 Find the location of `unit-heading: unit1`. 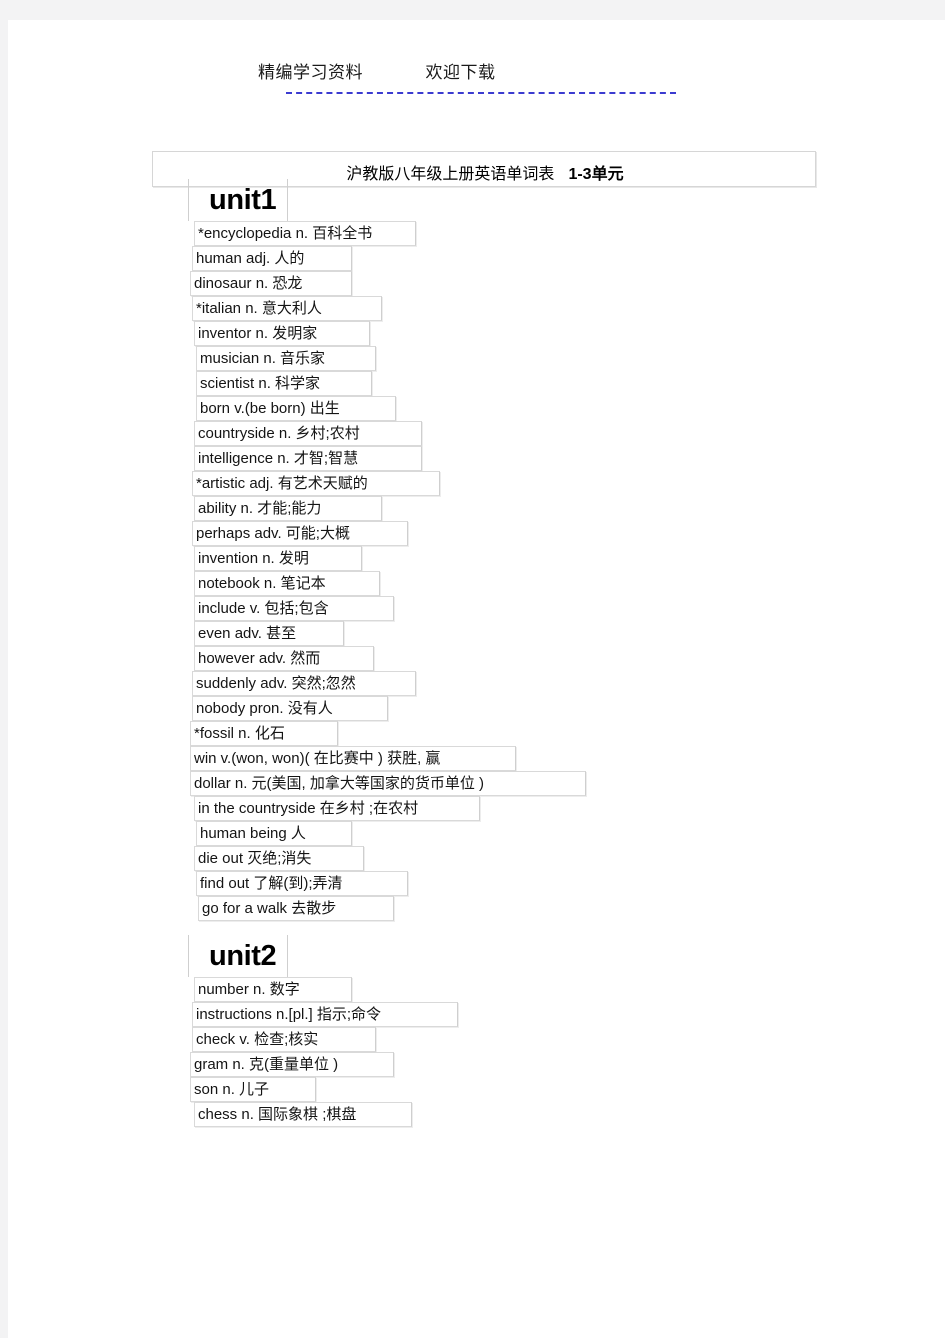

unit-heading: unit1 is located at coordinates (238, 200).